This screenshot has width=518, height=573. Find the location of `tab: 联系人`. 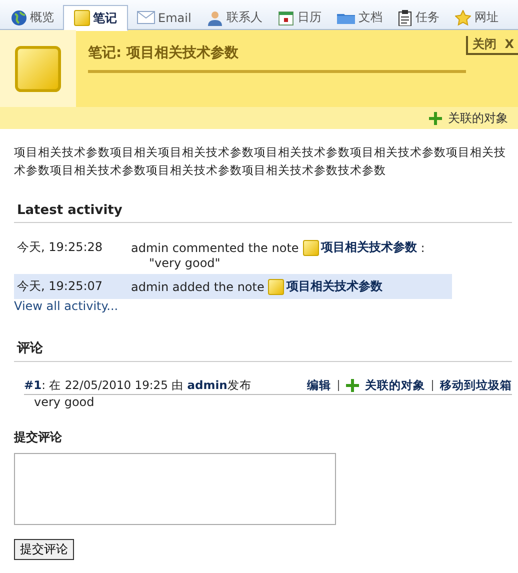

tab: 联系人 is located at coordinates (235, 17).